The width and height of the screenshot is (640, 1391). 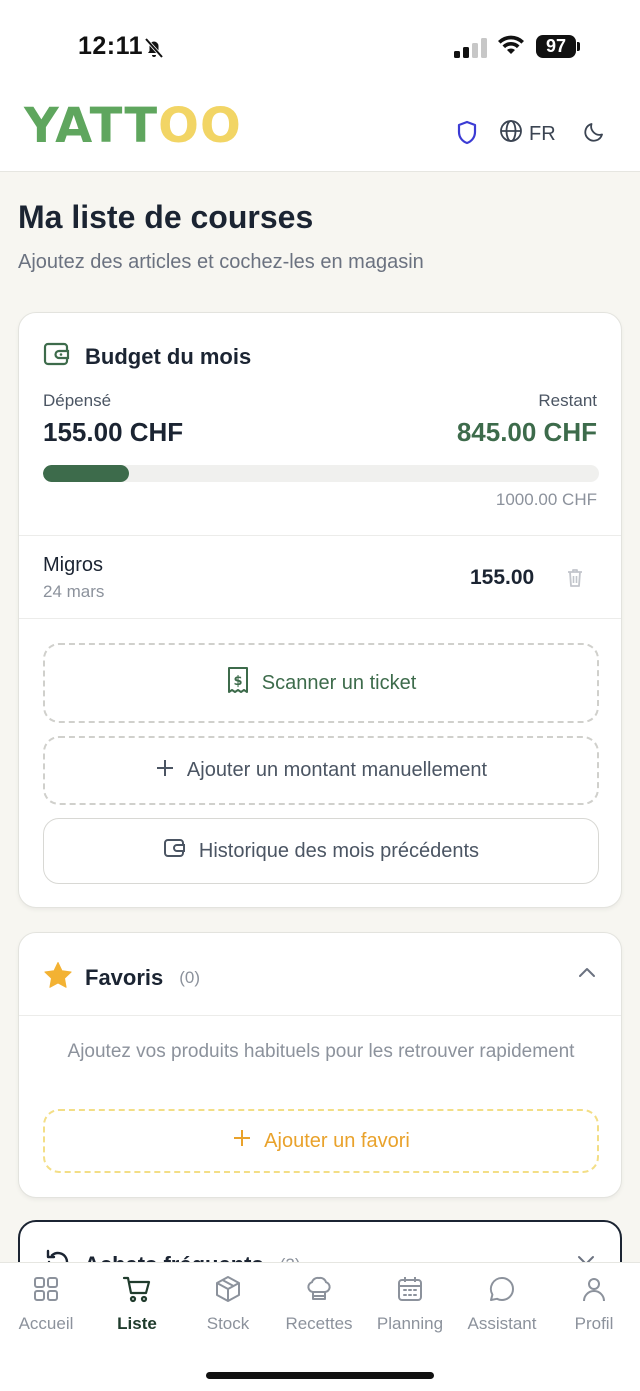 What do you see at coordinates (111, 46) in the screenshot?
I see `status-time: 12:11` at bounding box center [111, 46].